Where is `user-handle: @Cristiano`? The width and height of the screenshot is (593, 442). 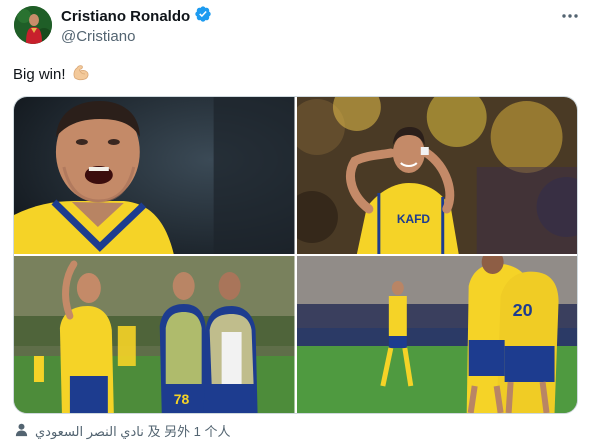 user-handle: @Cristiano is located at coordinates (98, 36).